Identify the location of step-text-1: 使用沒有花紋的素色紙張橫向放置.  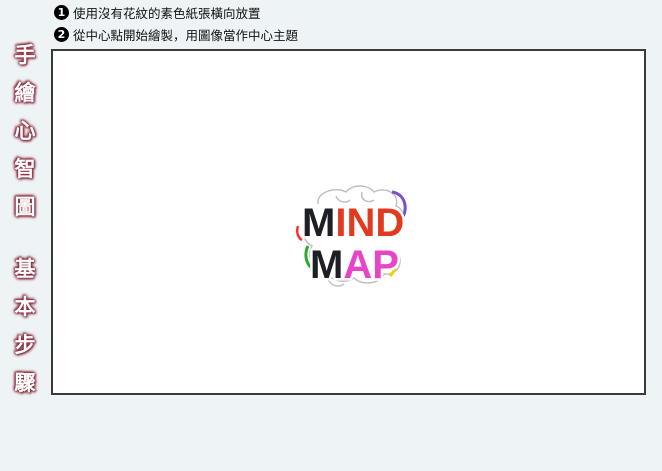
(167, 13).